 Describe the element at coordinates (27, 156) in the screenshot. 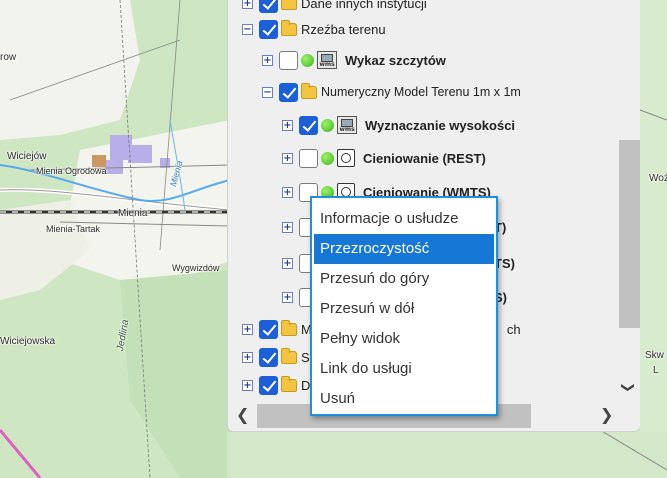

I see `map-label-wiciejow: Wiciejów` at that location.